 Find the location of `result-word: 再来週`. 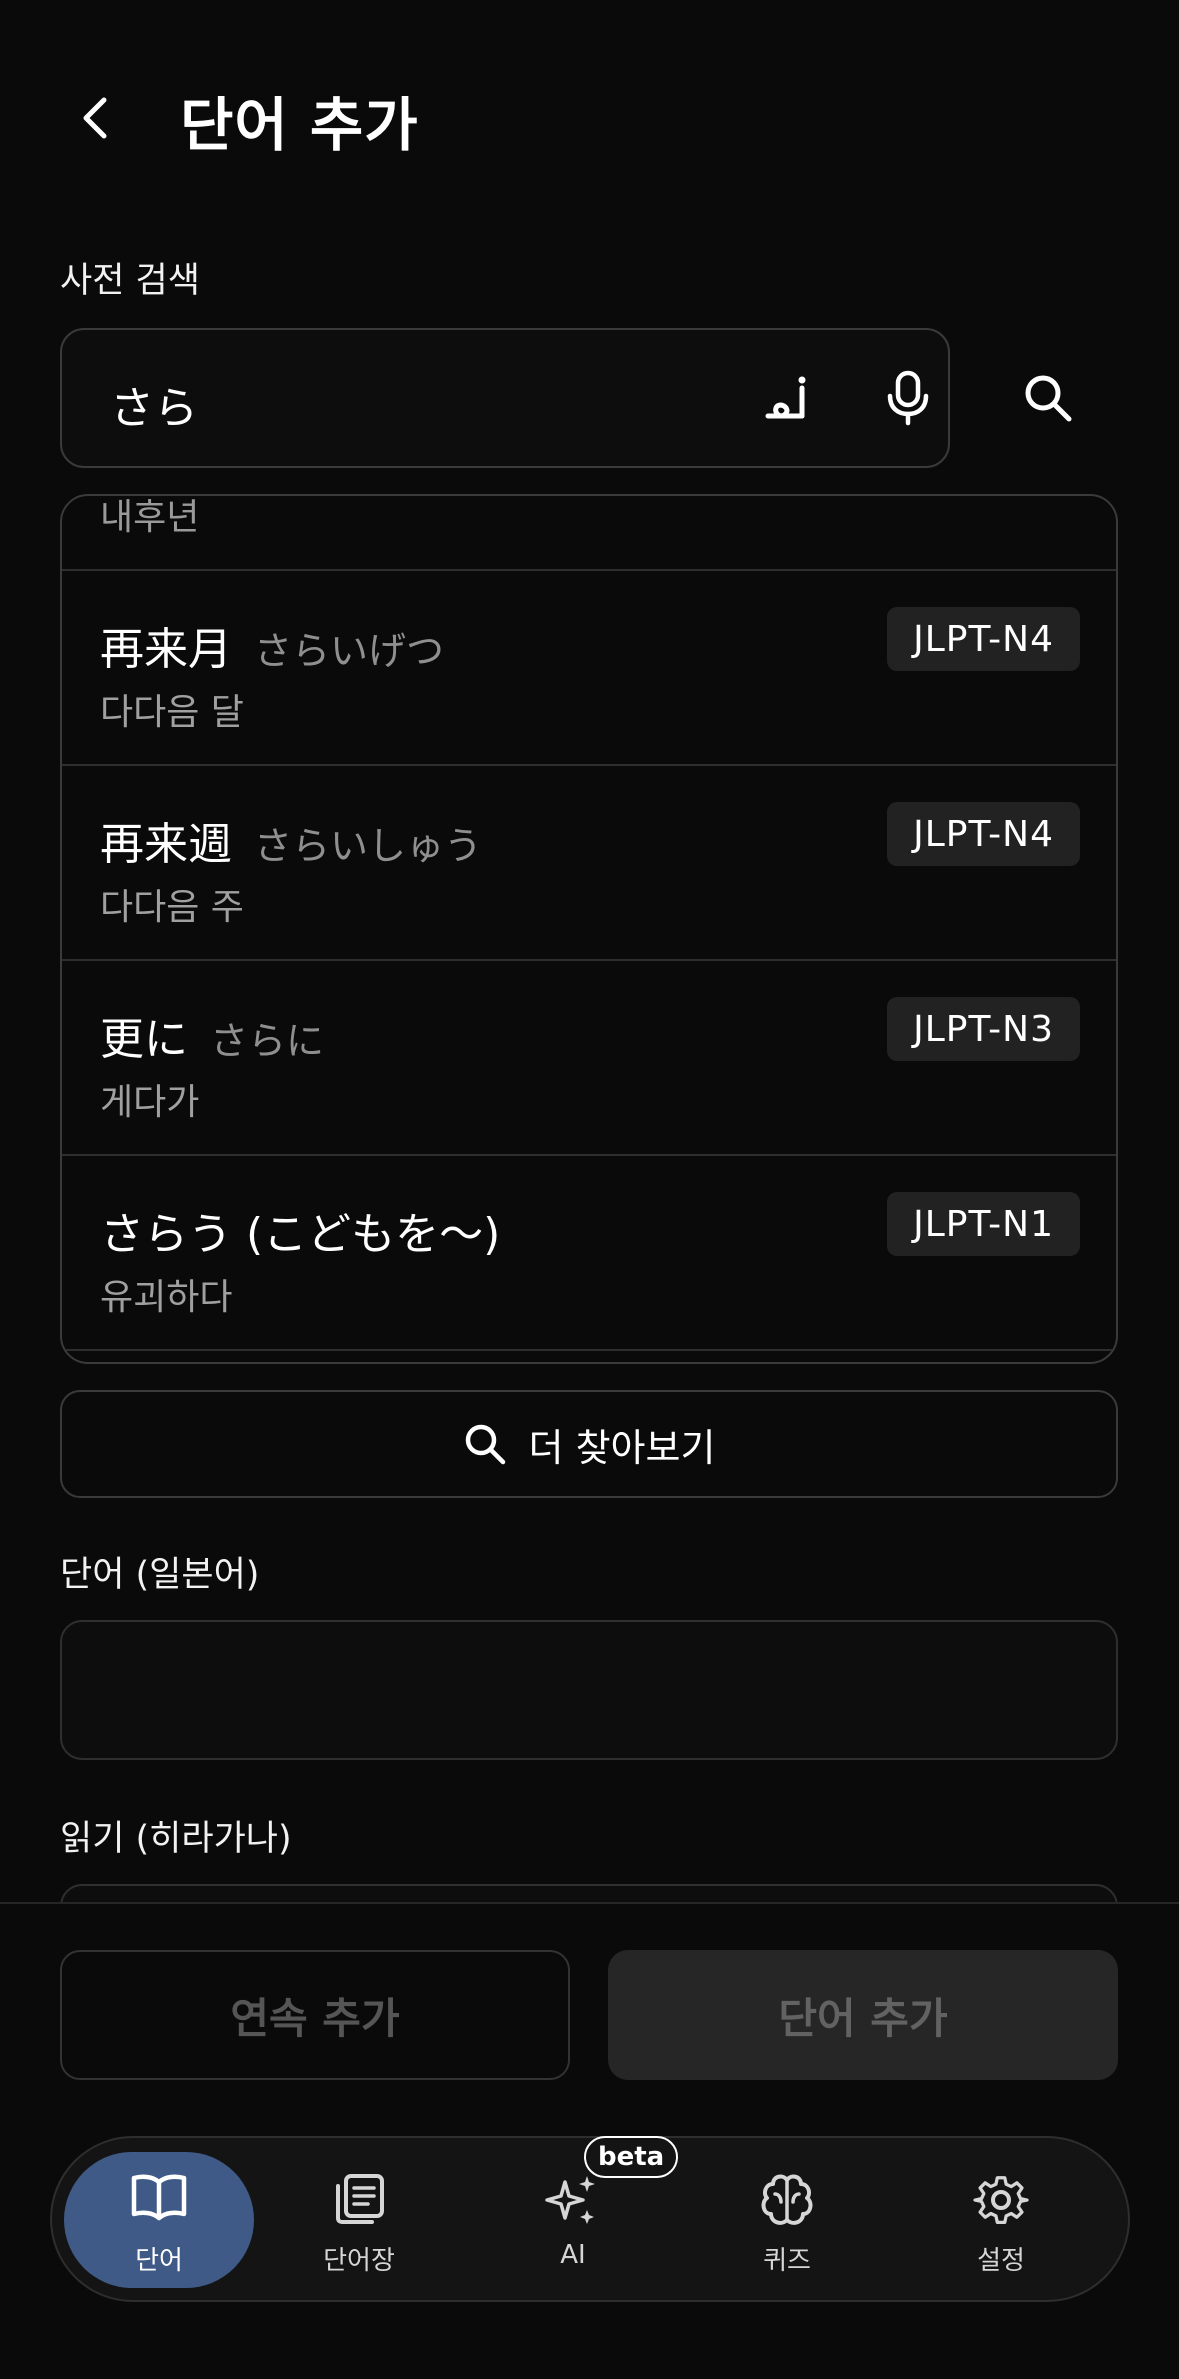

result-word: 再来週 is located at coordinates (166, 844).